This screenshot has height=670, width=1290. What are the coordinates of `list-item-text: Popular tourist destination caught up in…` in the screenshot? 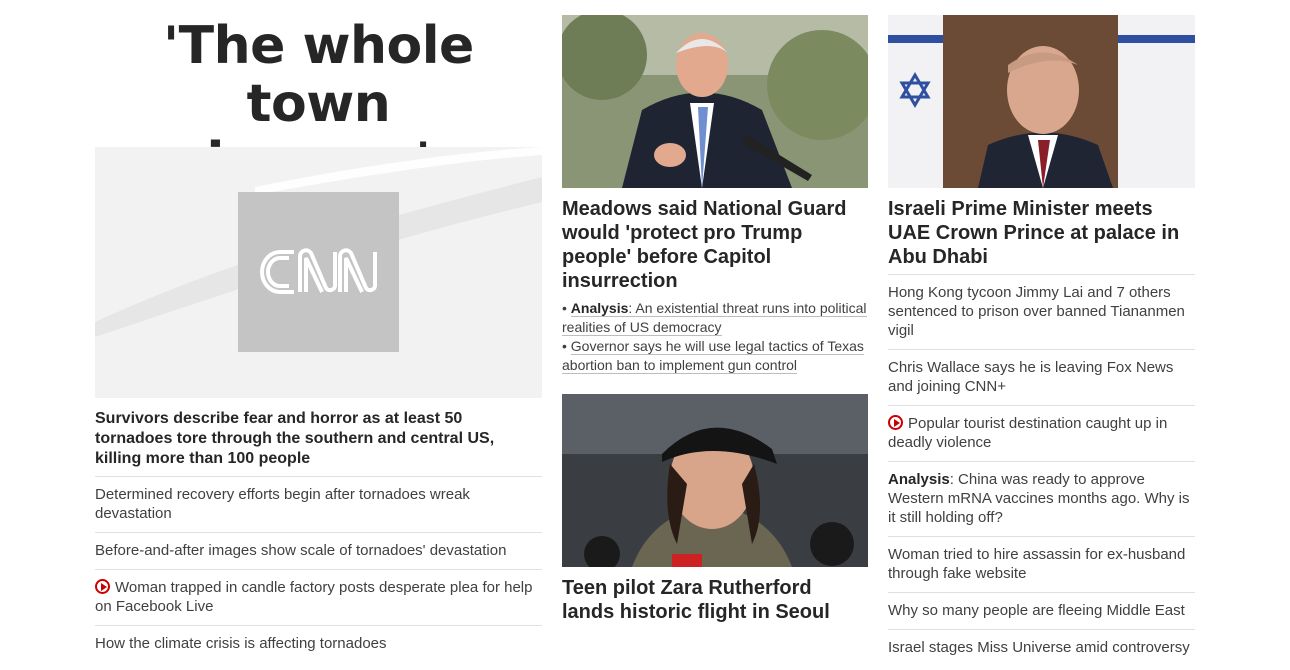 It's located at (1028, 433).